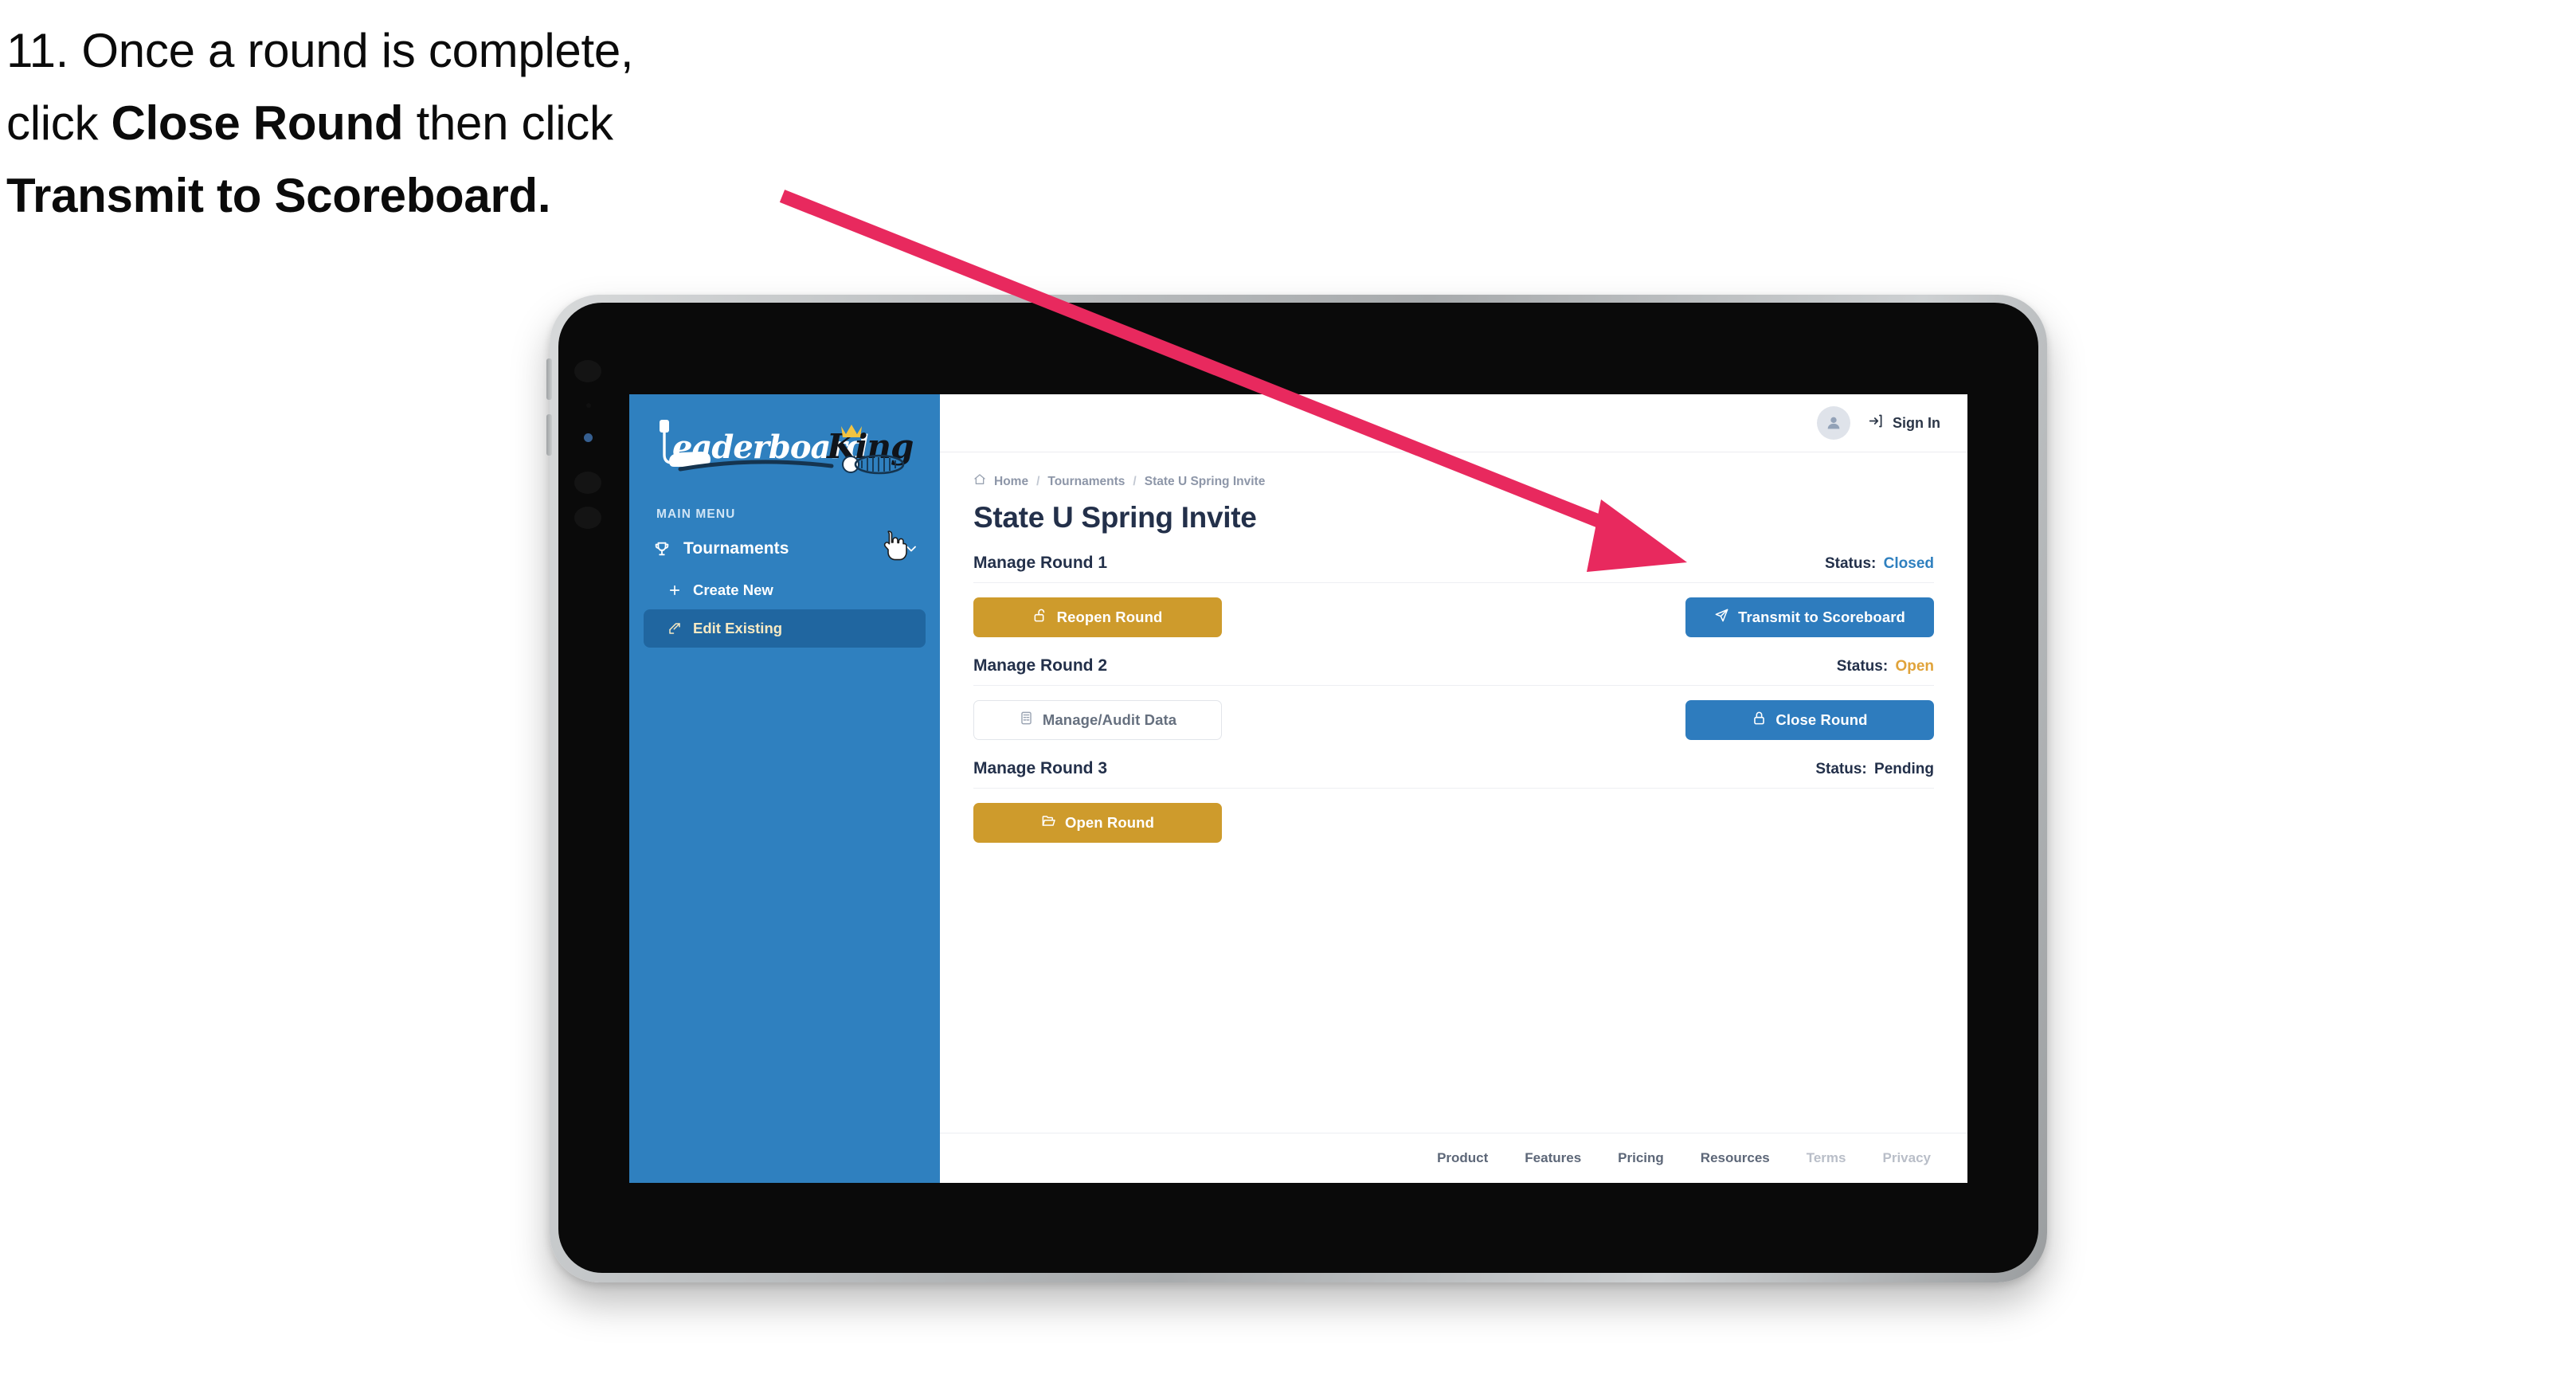  Describe the element at coordinates (1453, 774) in the screenshot. I see `round-header: Manage Round 3 Status: Pending` at that location.